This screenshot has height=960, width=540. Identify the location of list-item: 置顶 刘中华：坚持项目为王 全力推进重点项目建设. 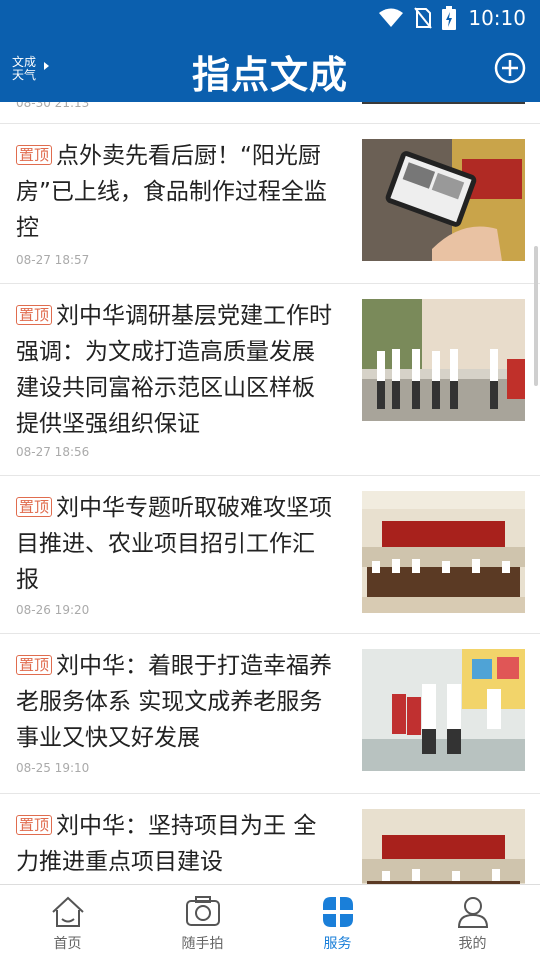
(270, 839).